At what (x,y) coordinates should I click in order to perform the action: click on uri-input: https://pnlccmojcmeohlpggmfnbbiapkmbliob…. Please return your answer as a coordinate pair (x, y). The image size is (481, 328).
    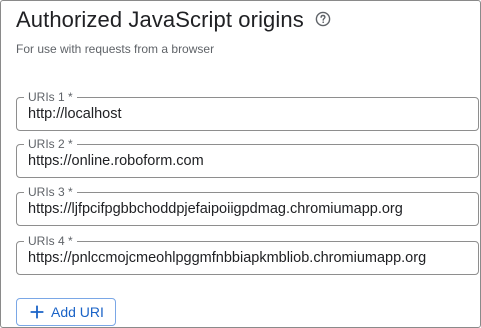
    Looking at the image, I should click on (249, 258).